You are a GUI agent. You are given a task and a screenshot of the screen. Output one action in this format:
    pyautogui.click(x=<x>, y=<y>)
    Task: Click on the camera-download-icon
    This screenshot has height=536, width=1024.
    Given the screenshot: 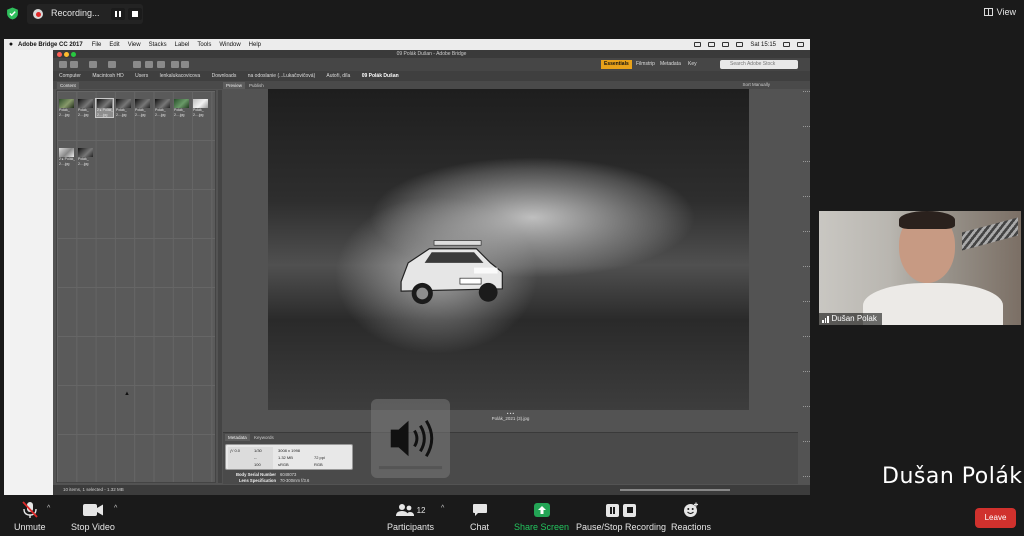 What is the action you would take?
    pyautogui.click(x=137, y=64)
    